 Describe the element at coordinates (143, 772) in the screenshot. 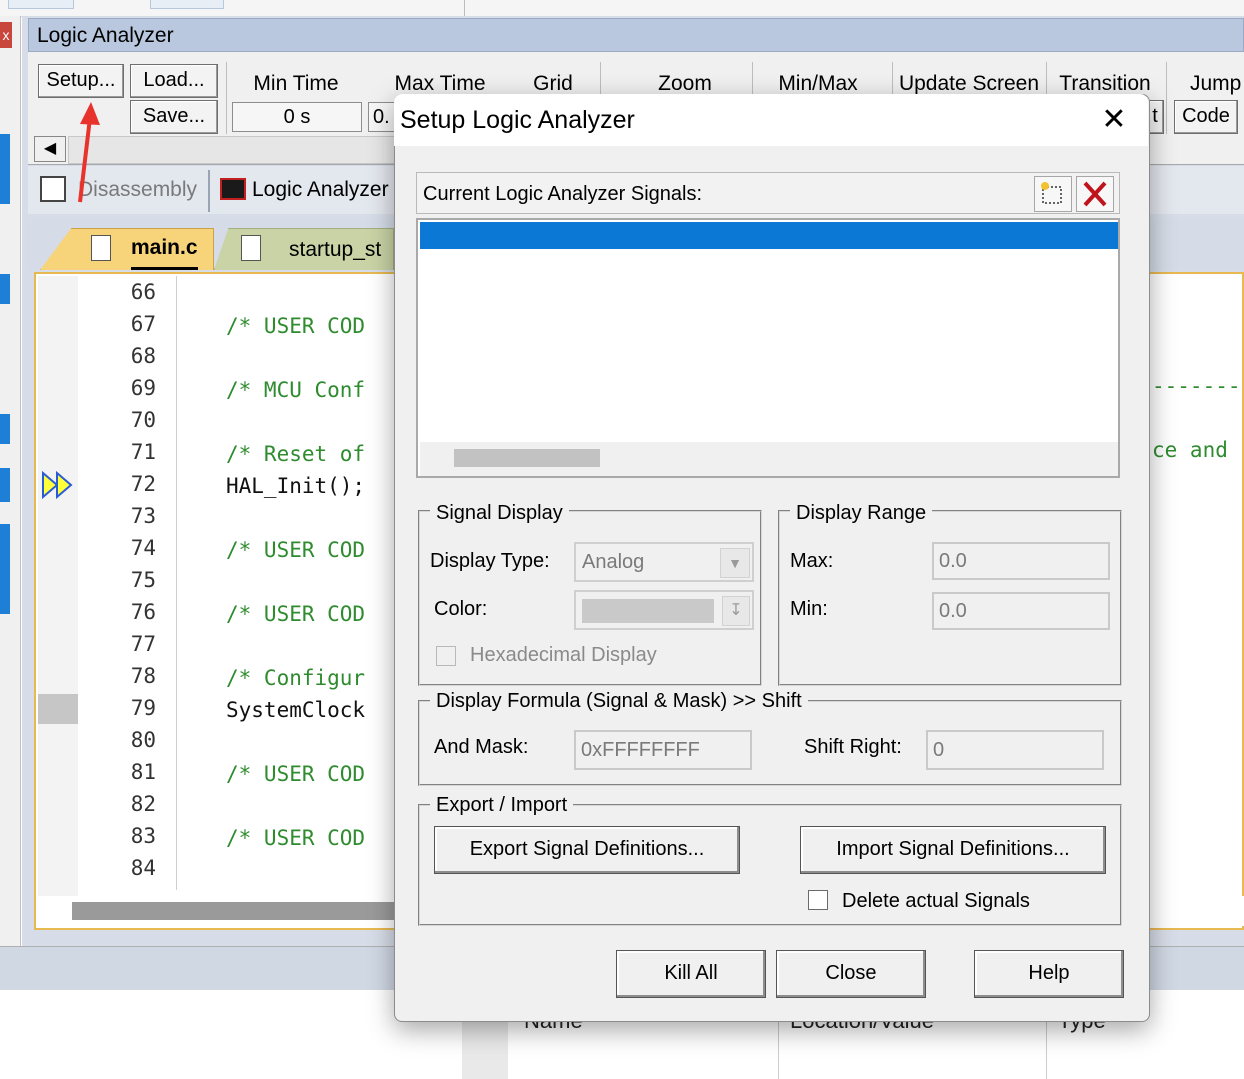

I see `line-number: 81` at that location.